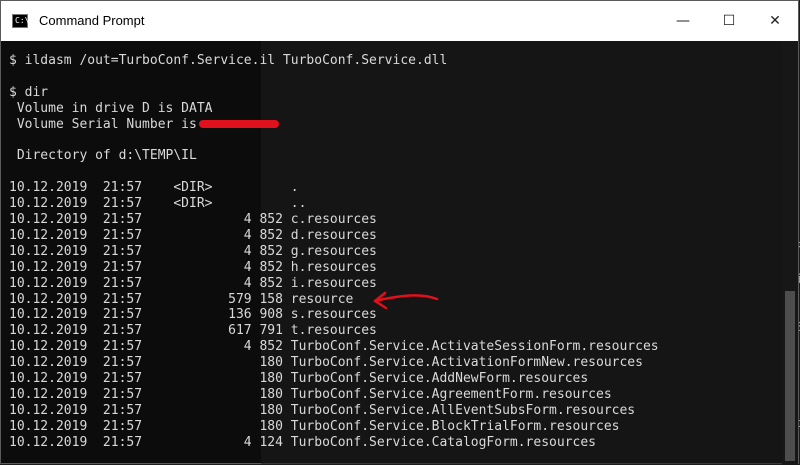  I want to click on redaction-mark, so click(238, 124).